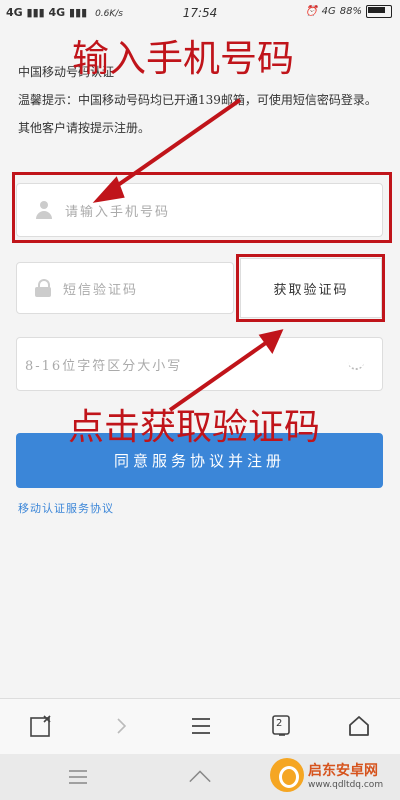 The width and height of the screenshot is (400, 800). What do you see at coordinates (343, 771) in the screenshot?
I see `watermark-name: 启东安卓网` at bounding box center [343, 771].